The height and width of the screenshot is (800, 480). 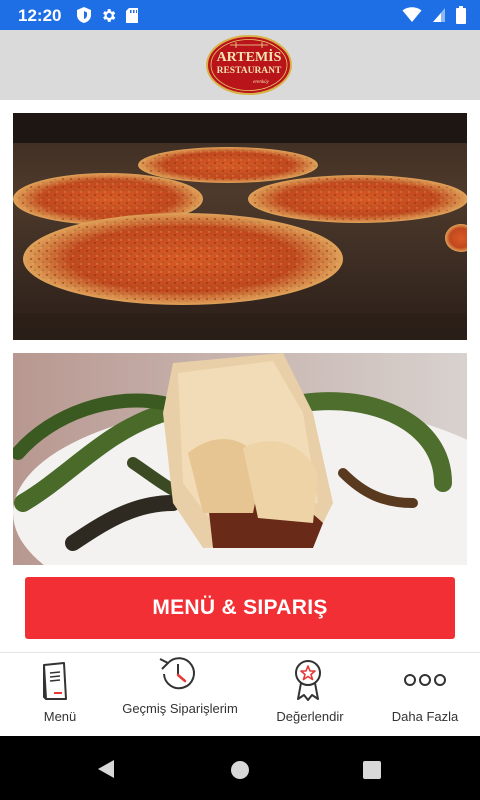 I want to click on menu-order-button: MENÜ & SIPARIŞ, so click(x=240, y=608).